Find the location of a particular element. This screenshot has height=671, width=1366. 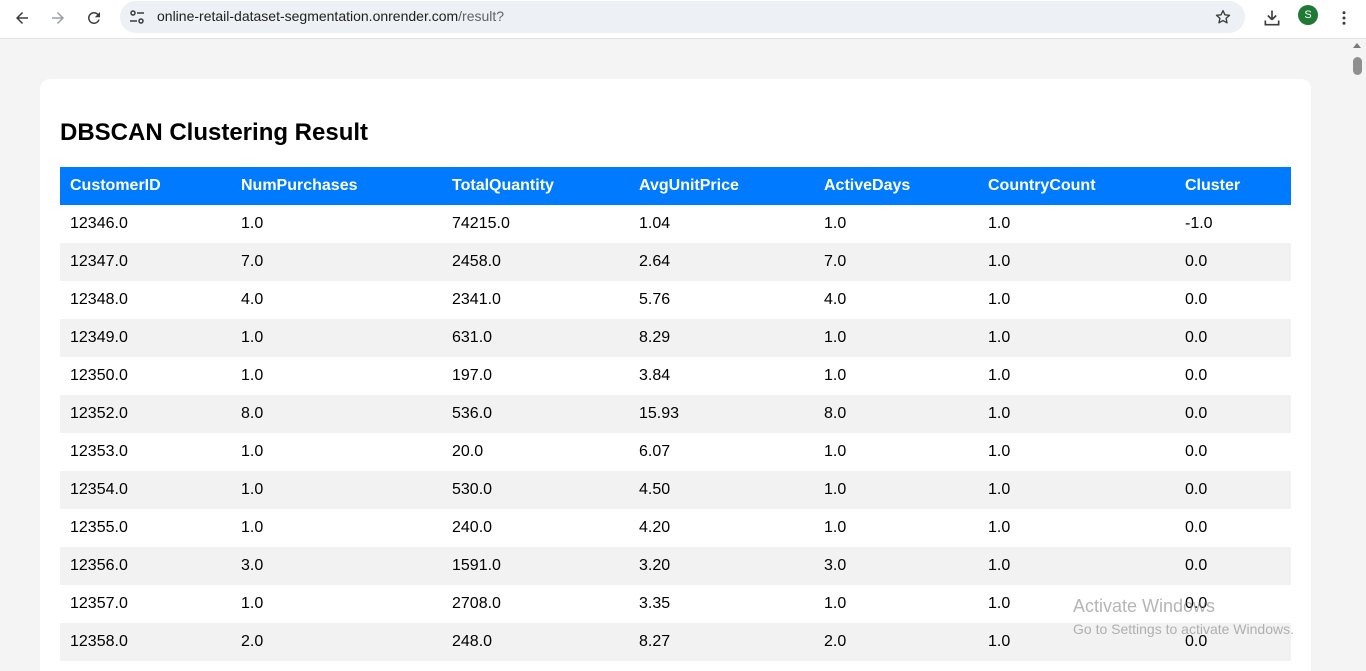

table-row: 12347.0 7.0 2458.0 2.64 7.0 1.0 0.0 is located at coordinates (675, 262).